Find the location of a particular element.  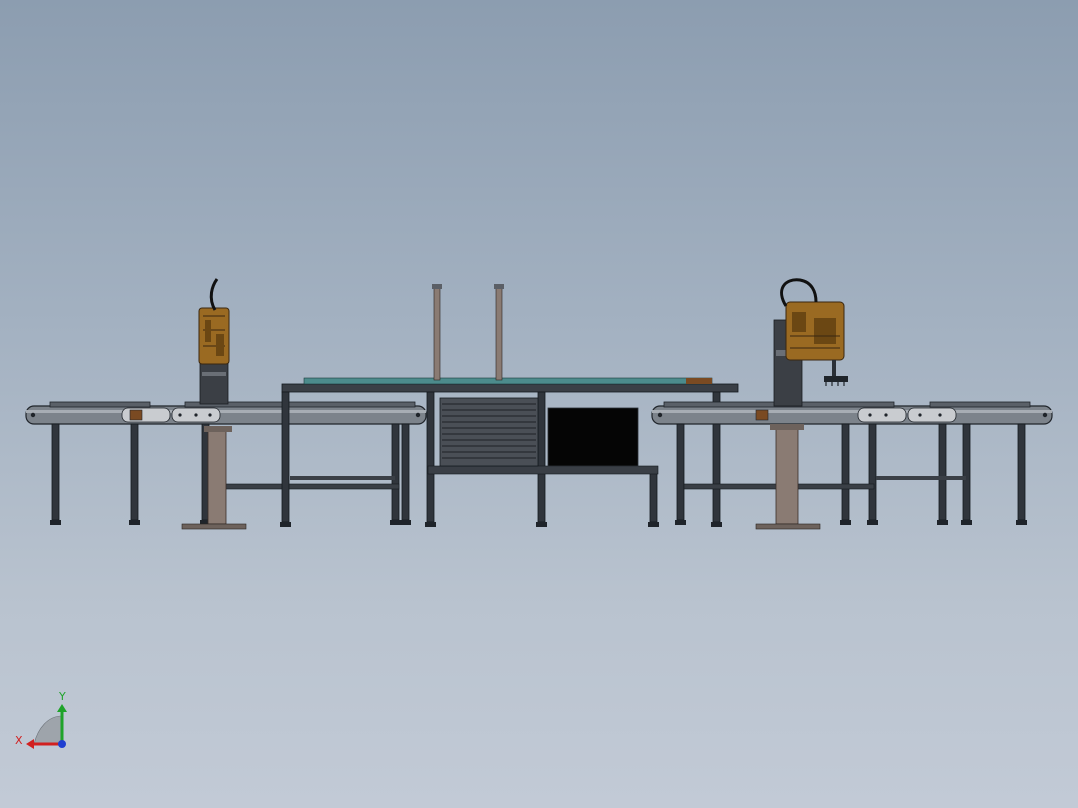

y-axis-label: Y is located at coordinates (62, 696).